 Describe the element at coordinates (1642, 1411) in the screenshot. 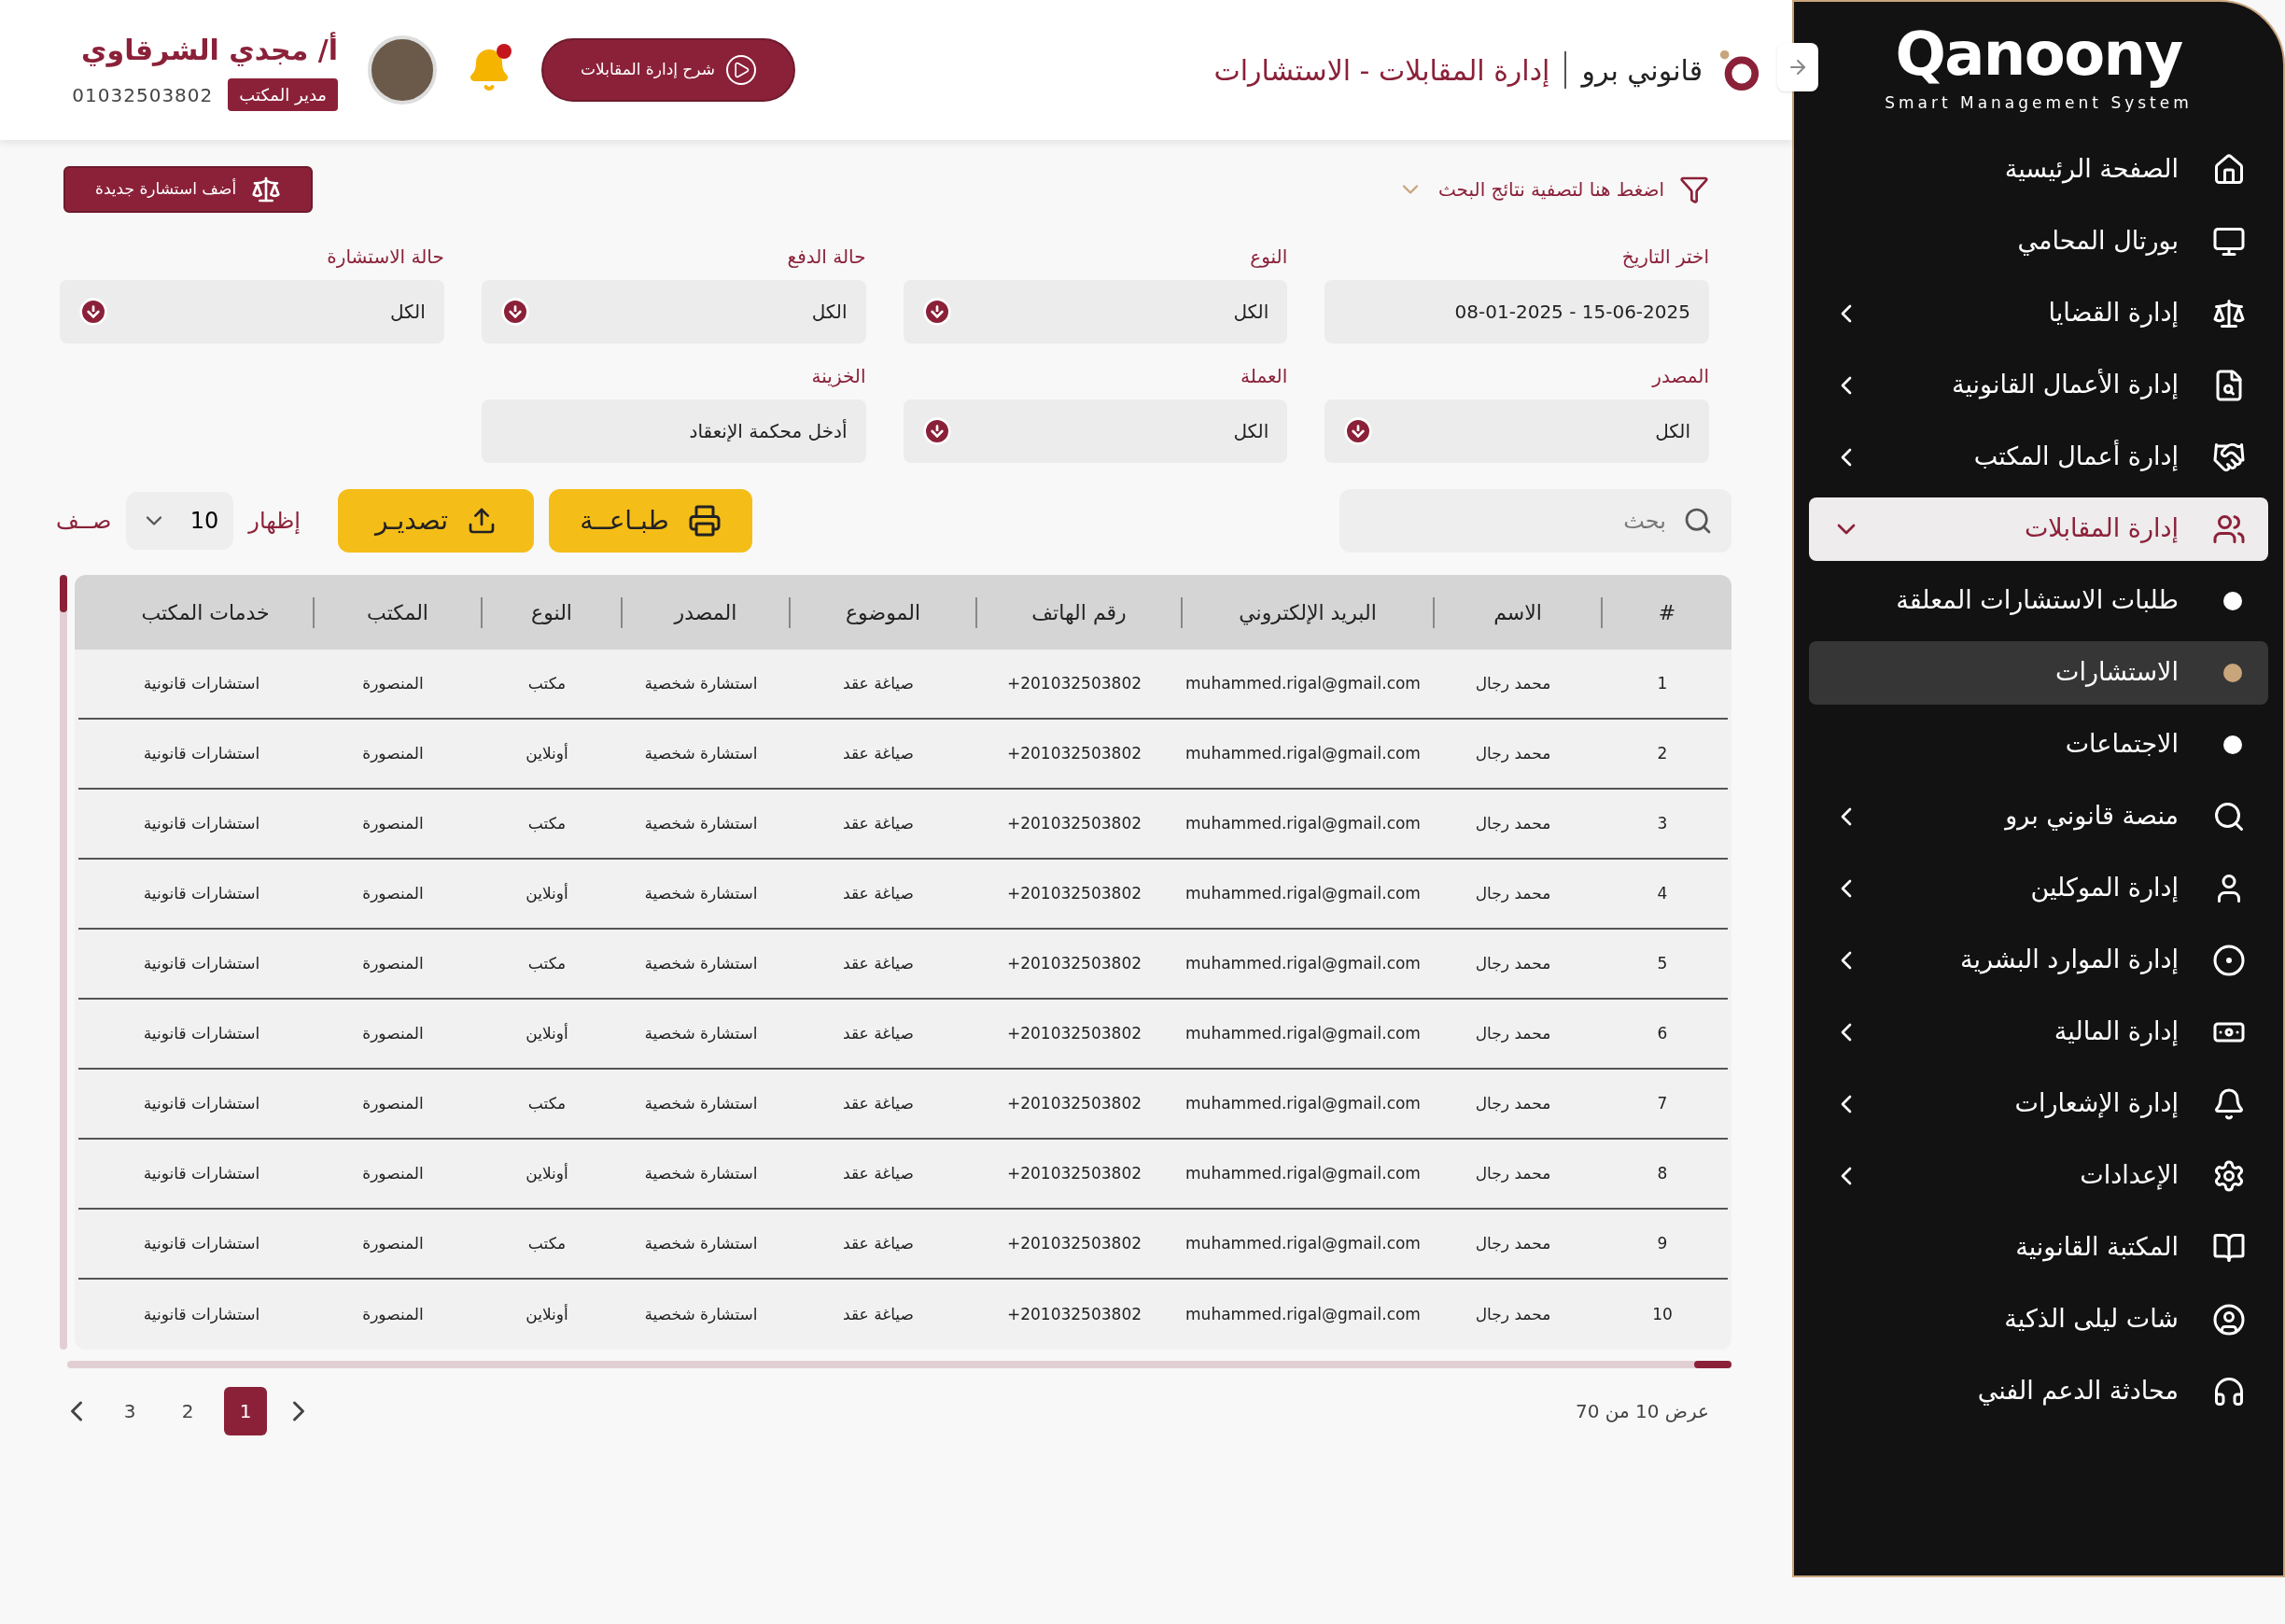

I see `pagination-summary: عرض 10 من 70` at that location.